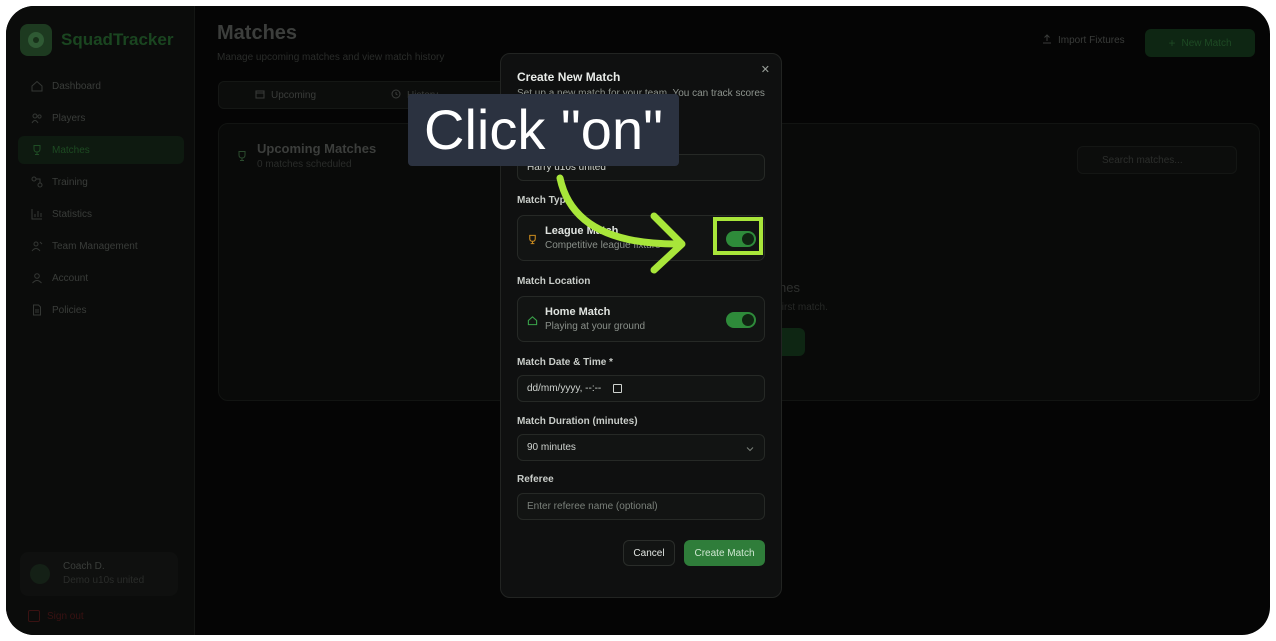 The width and height of the screenshot is (1276, 641). What do you see at coordinates (543, 130) in the screenshot?
I see `instruction-callout: Click "on"` at bounding box center [543, 130].